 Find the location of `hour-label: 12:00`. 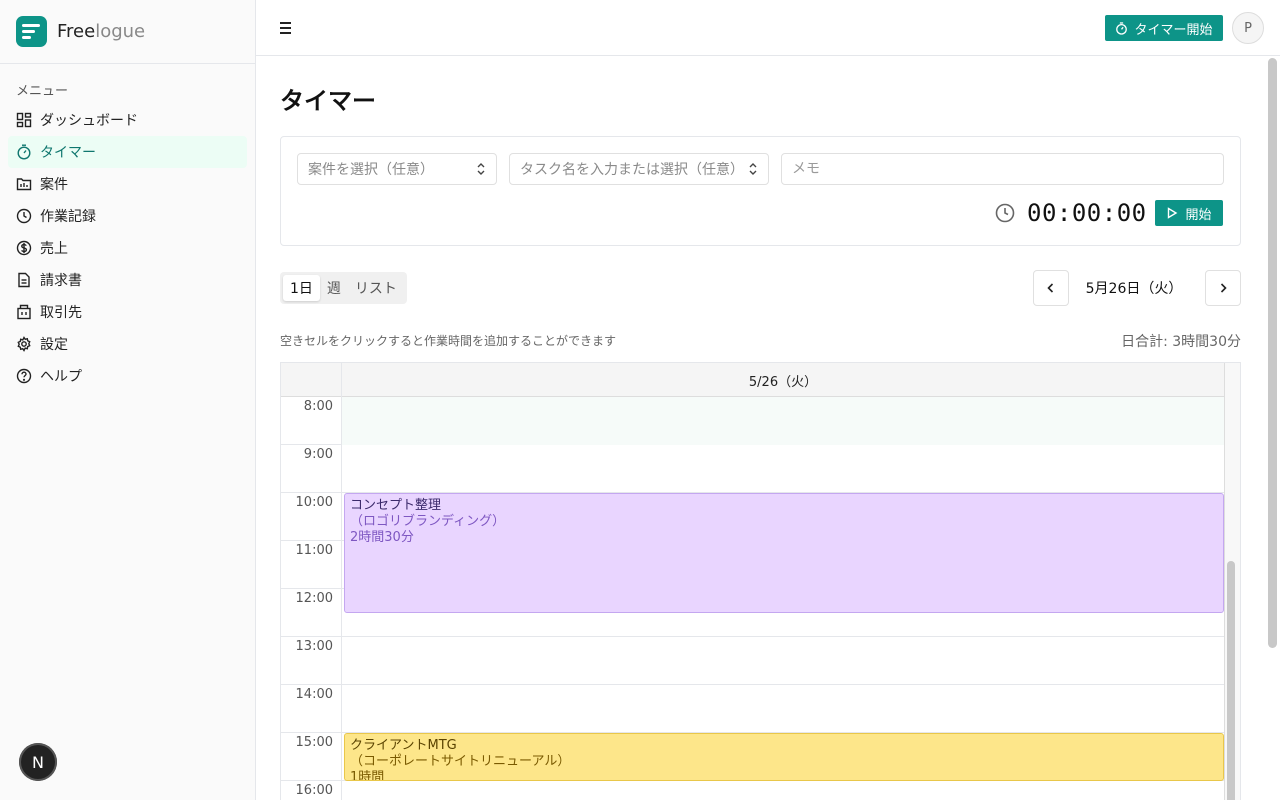

hour-label: 12:00 is located at coordinates (311, 613).